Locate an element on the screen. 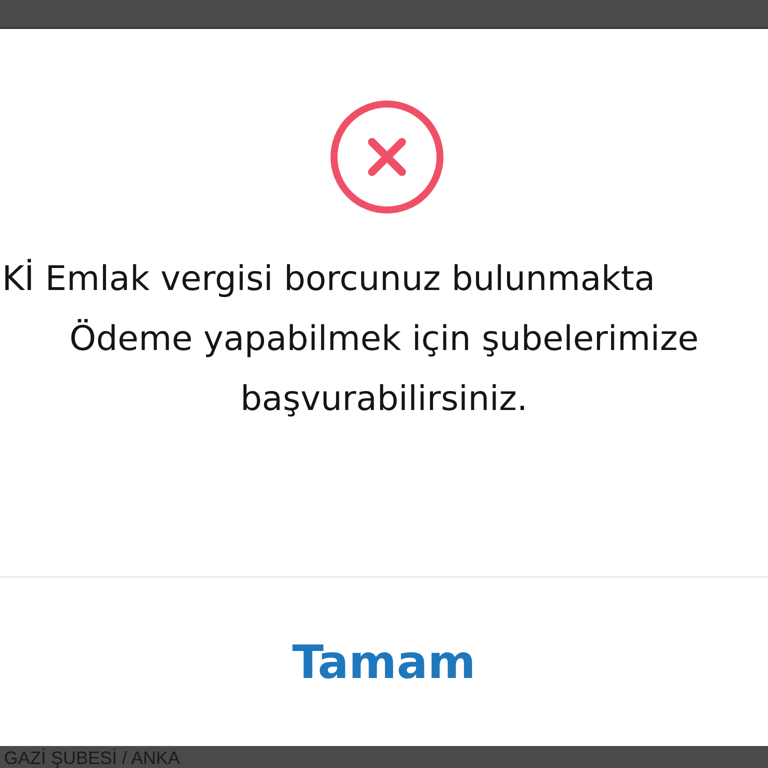 This screenshot has width=768, height=768. message-text: Ödeme yapabilmek için şubelerimize is located at coordinates (384, 339).